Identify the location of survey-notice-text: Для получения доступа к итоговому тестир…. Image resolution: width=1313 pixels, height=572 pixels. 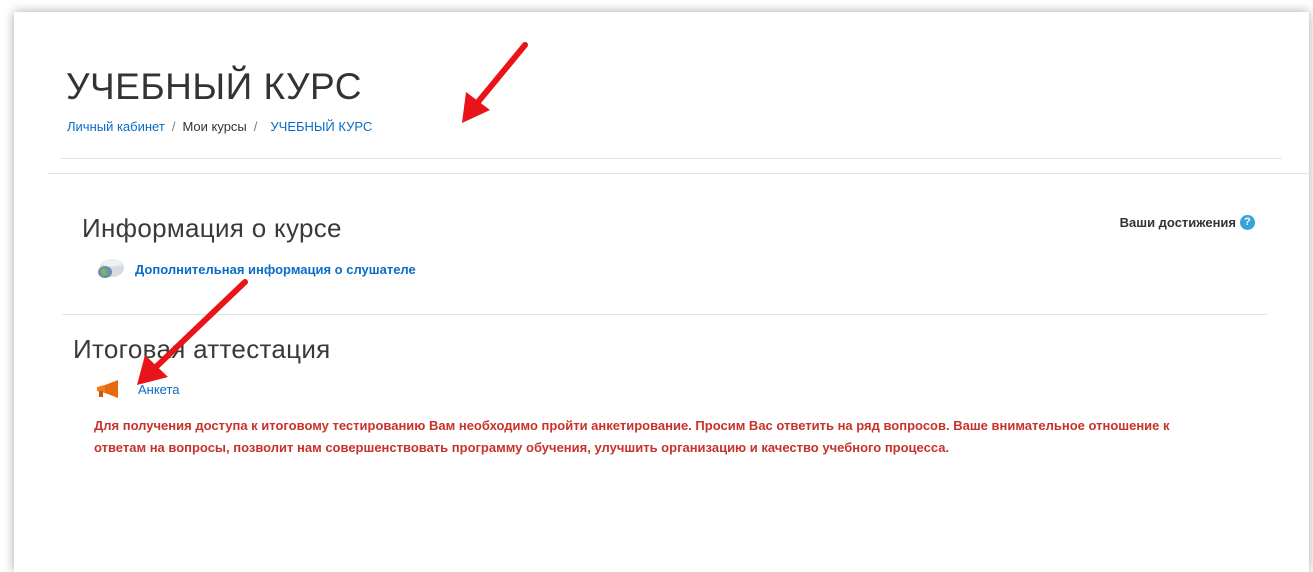
(632, 436).